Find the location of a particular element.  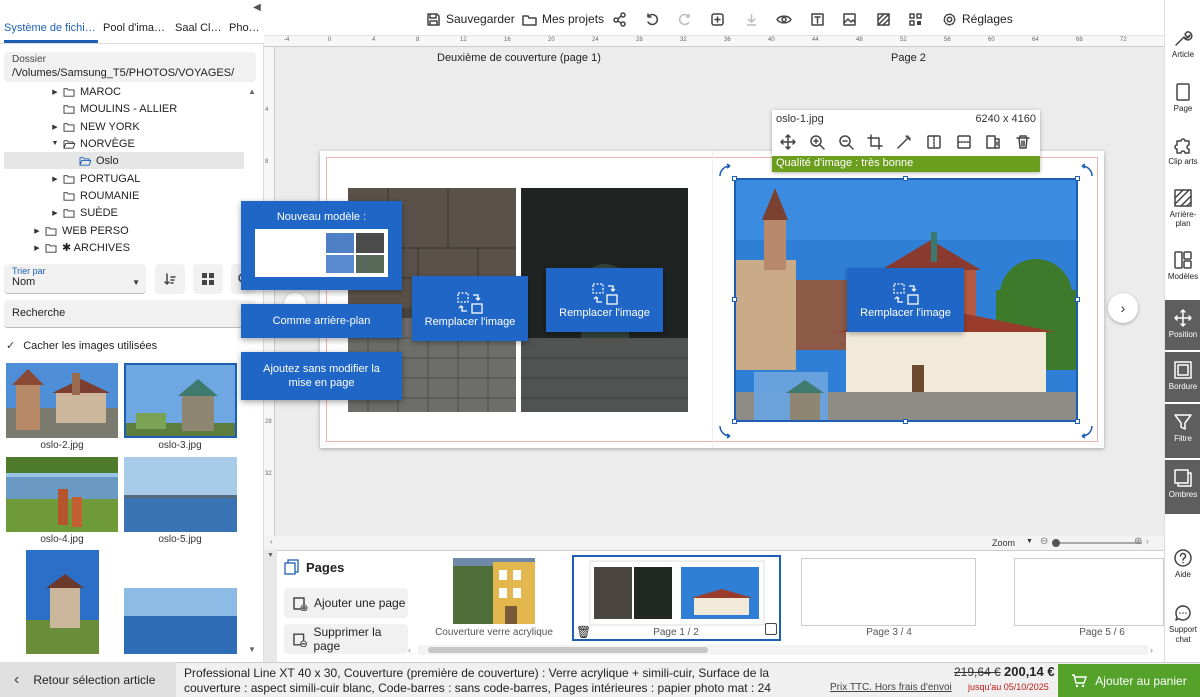

zoom-out-icon: ⊖ is located at coordinates (1044, 541).